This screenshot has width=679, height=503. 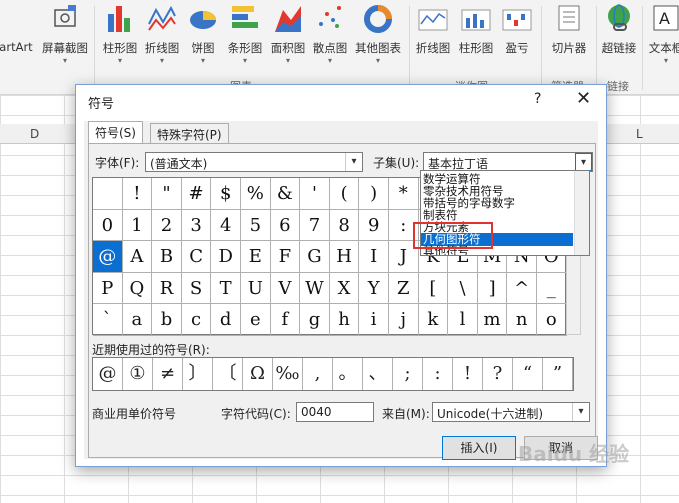 What do you see at coordinates (318, 374) in the screenshot?
I see `recent-symbol-cell: ,` at bounding box center [318, 374].